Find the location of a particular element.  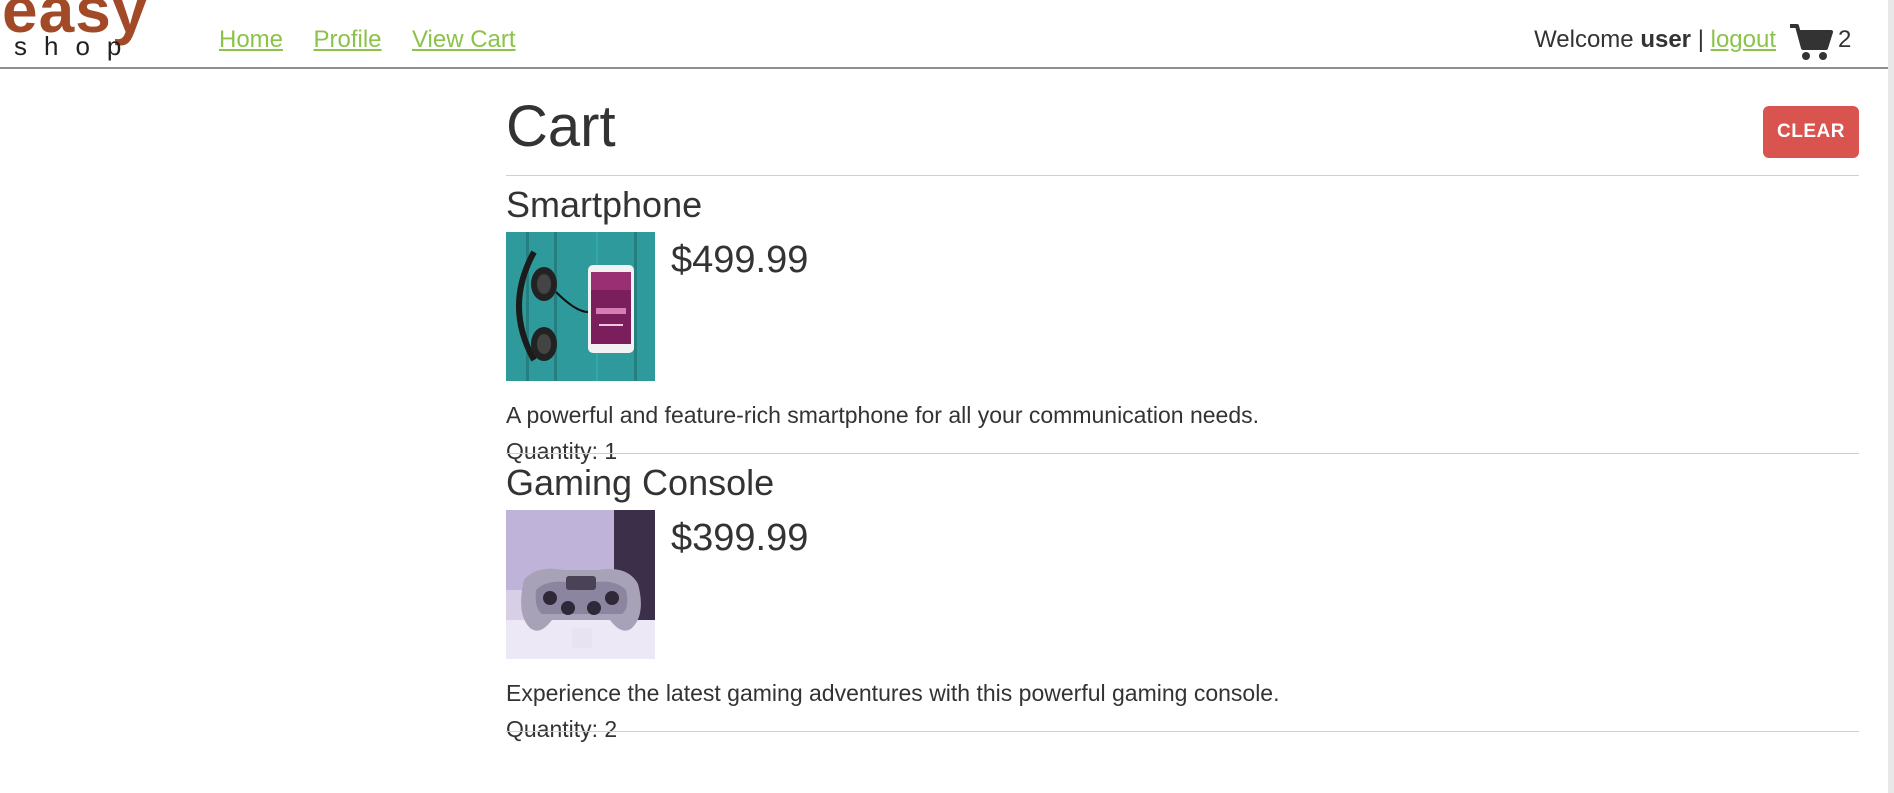

item-quantity: Quantity: 2 is located at coordinates (562, 729).